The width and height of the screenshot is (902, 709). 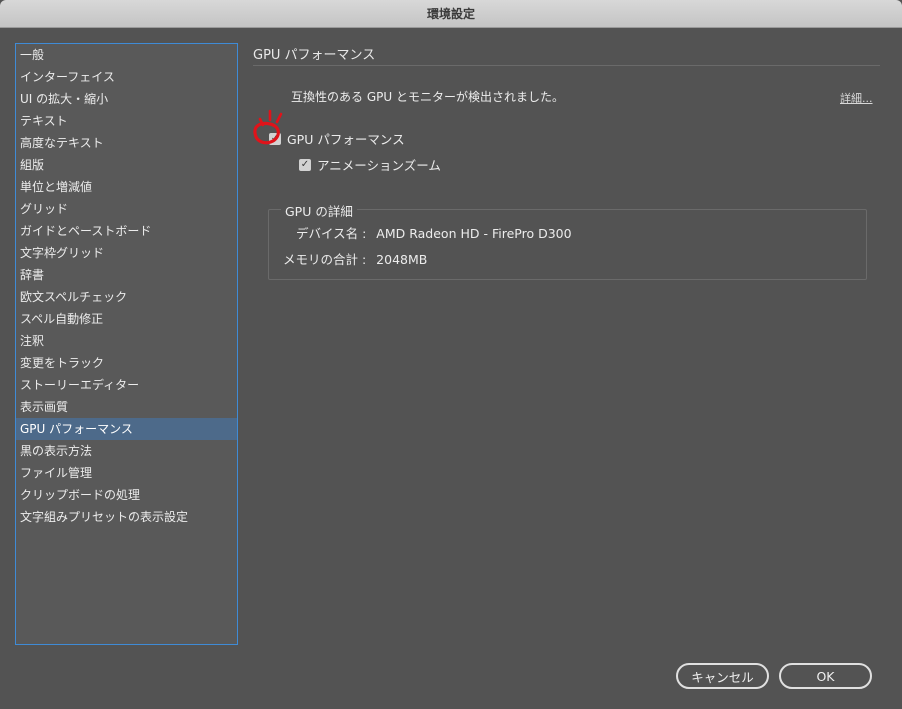 What do you see at coordinates (722, 676) in the screenshot?
I see `cancel-button: キャンセル` at bounding box center [722, 676].